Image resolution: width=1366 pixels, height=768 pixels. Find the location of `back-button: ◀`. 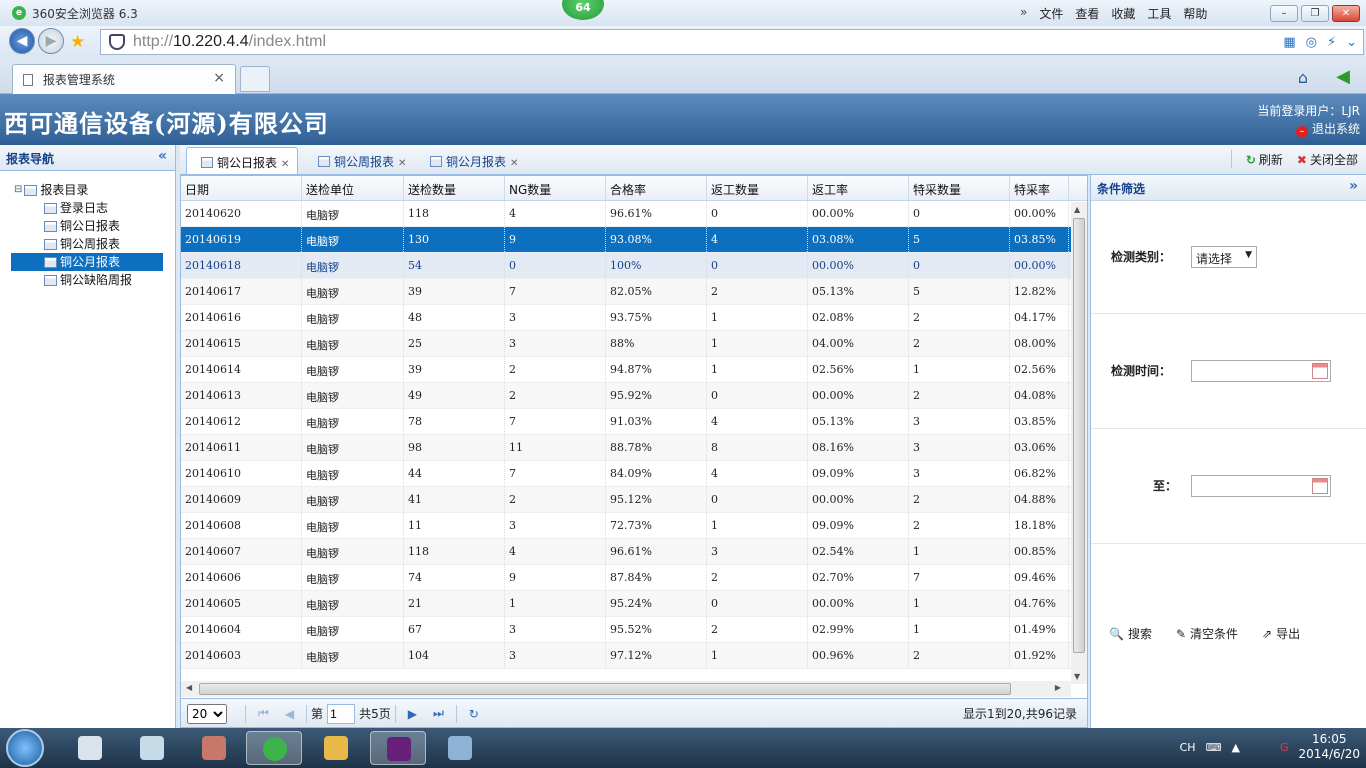

back-button: ◀ is located at coordinates (22, 41).